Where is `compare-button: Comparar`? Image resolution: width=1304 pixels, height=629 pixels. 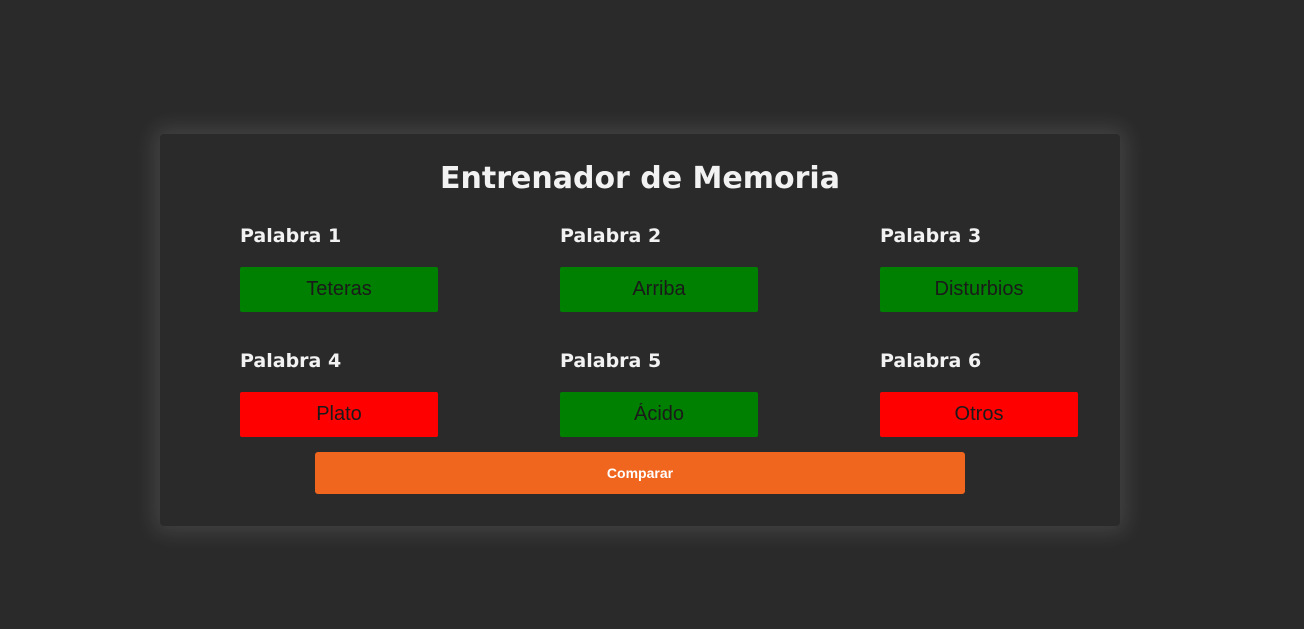
compare-button: Comparar is located at coordinates (640, 473).